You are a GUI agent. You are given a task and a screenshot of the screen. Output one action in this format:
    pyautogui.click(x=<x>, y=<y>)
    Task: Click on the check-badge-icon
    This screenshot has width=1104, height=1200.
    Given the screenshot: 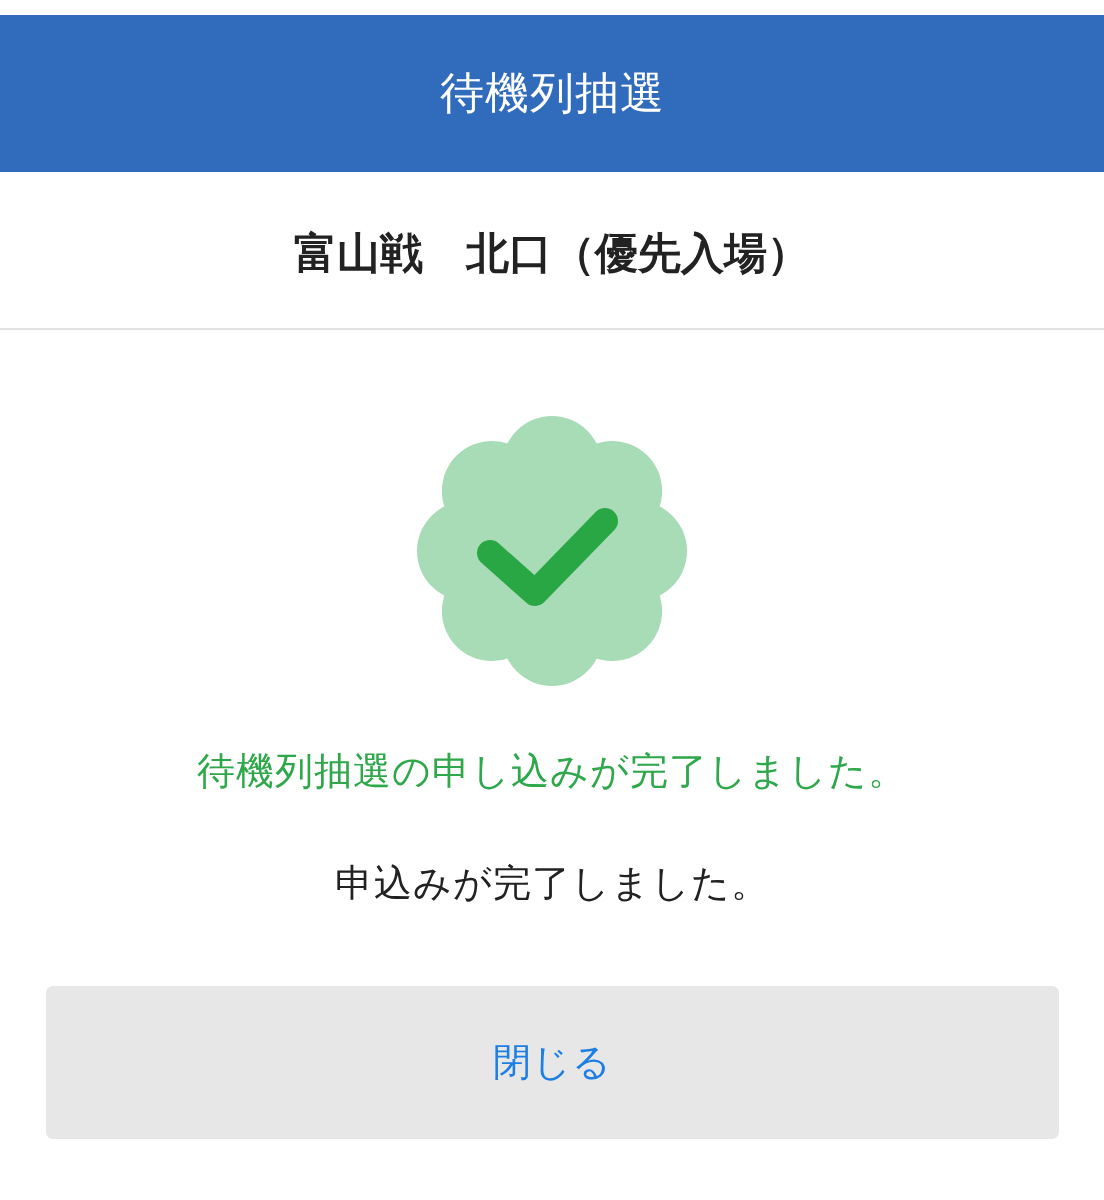 What is the action you would take?
    pyautogui.click(x=552, y=551)
    